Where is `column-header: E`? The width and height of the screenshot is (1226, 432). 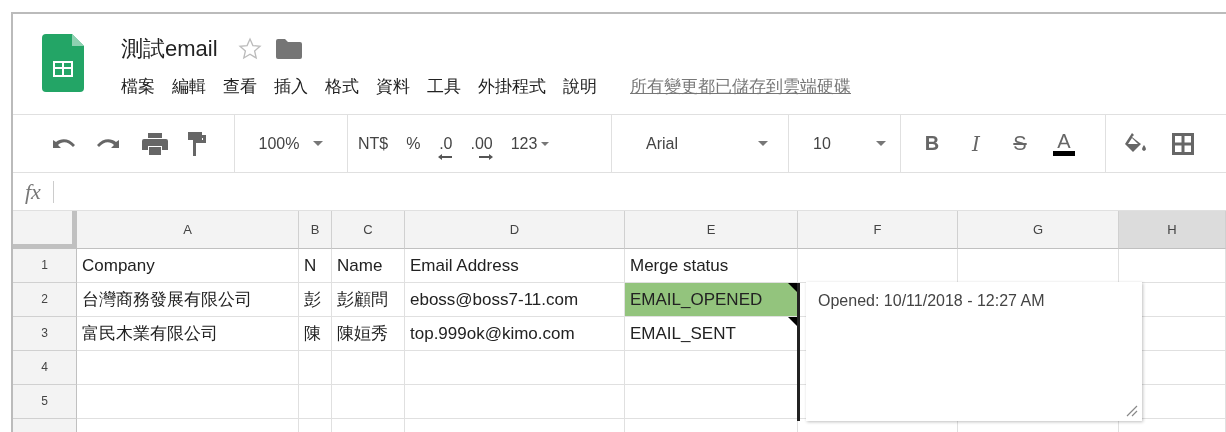
column-header: E is located at coordinates (711, 230).